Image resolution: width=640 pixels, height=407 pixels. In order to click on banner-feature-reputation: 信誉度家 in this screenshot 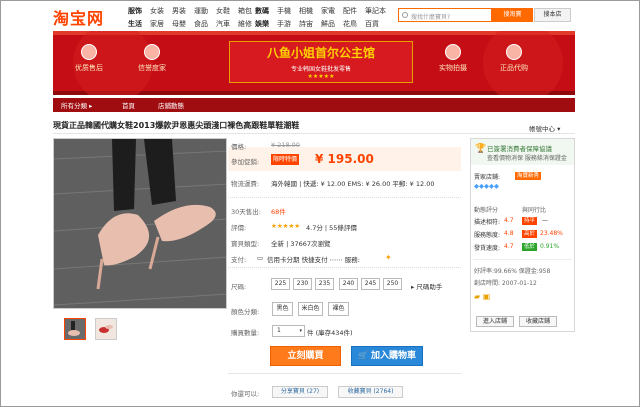, I will do `click(152, 58)`.